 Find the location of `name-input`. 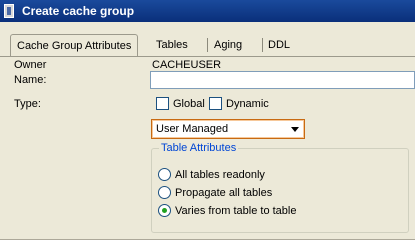

name-input is located at coordinates (282, 80).